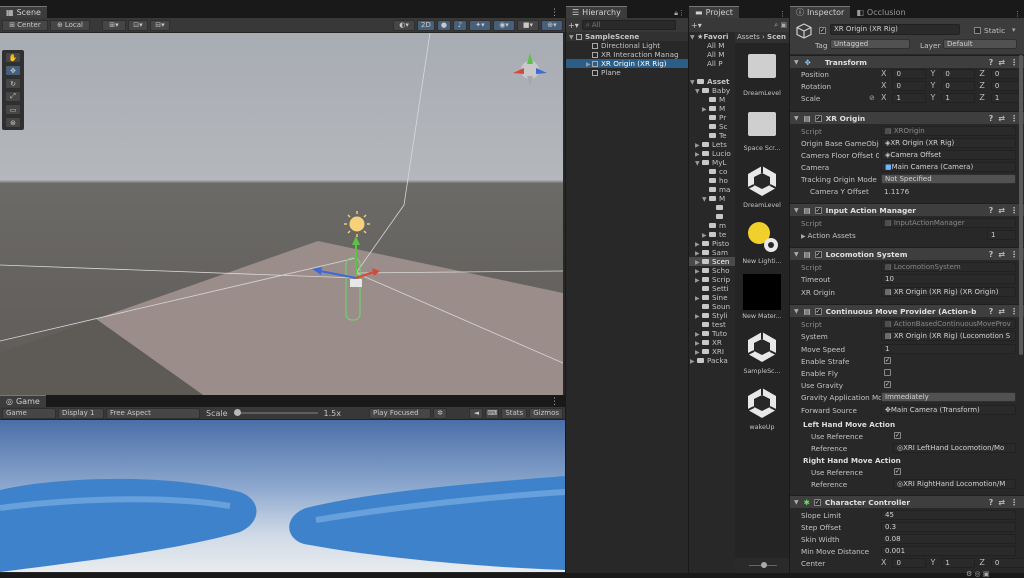  What do you see at coordinates (977, 574) in the screenshot?
I see `status-icons: ⚙ ◎ ▣` at bounding box center [977, 574].